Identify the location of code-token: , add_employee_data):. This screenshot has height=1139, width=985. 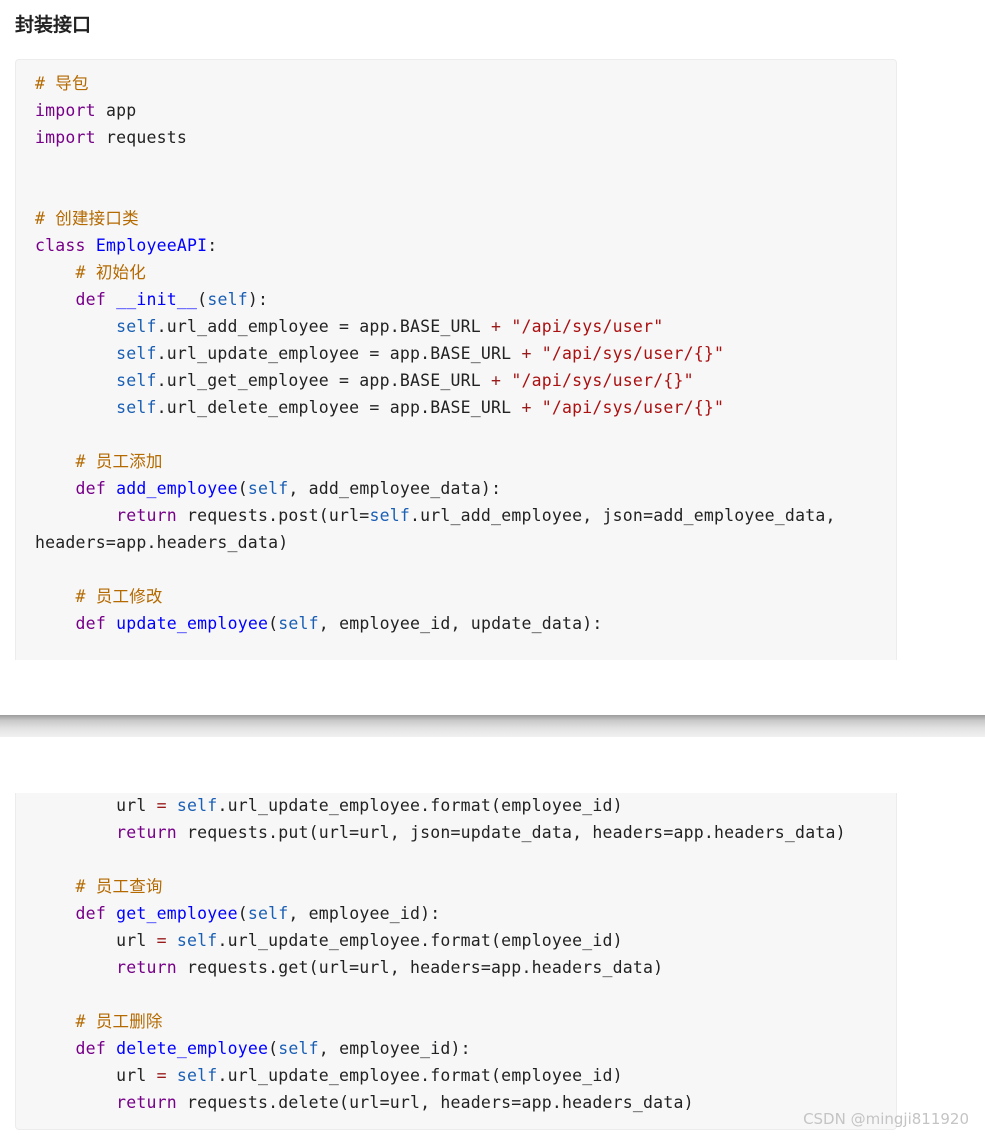
(395, 488).